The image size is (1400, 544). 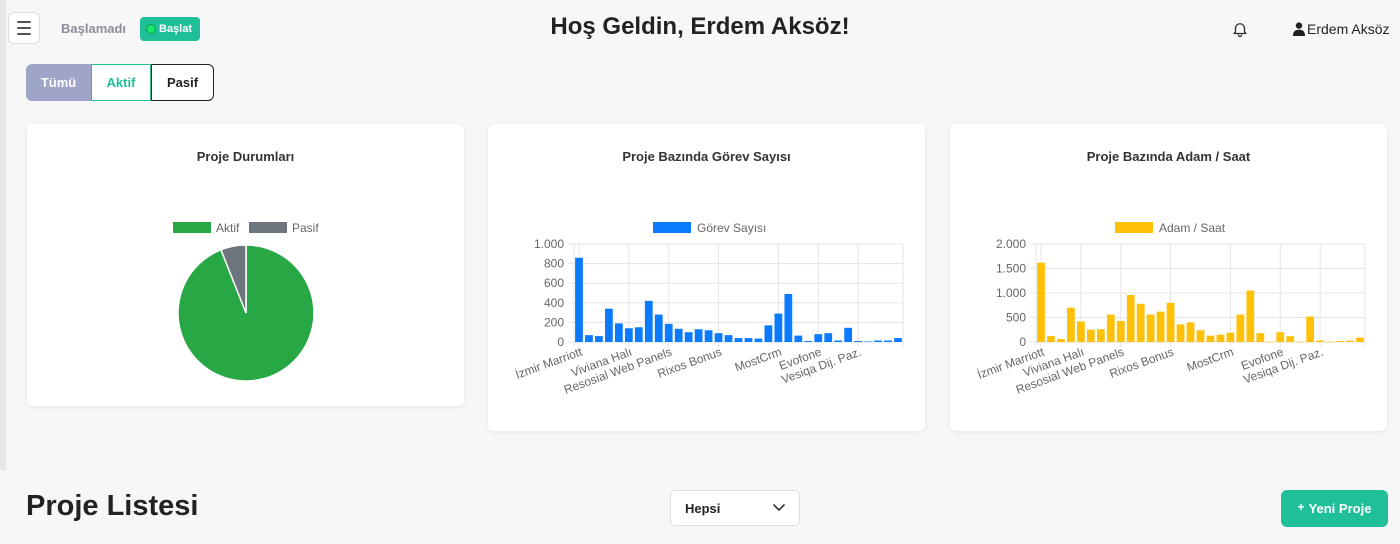 What do you see at coordinates (554, 322) in the screenshot?
I see `y-tick-label: 200` at bounding box center [554, 322].